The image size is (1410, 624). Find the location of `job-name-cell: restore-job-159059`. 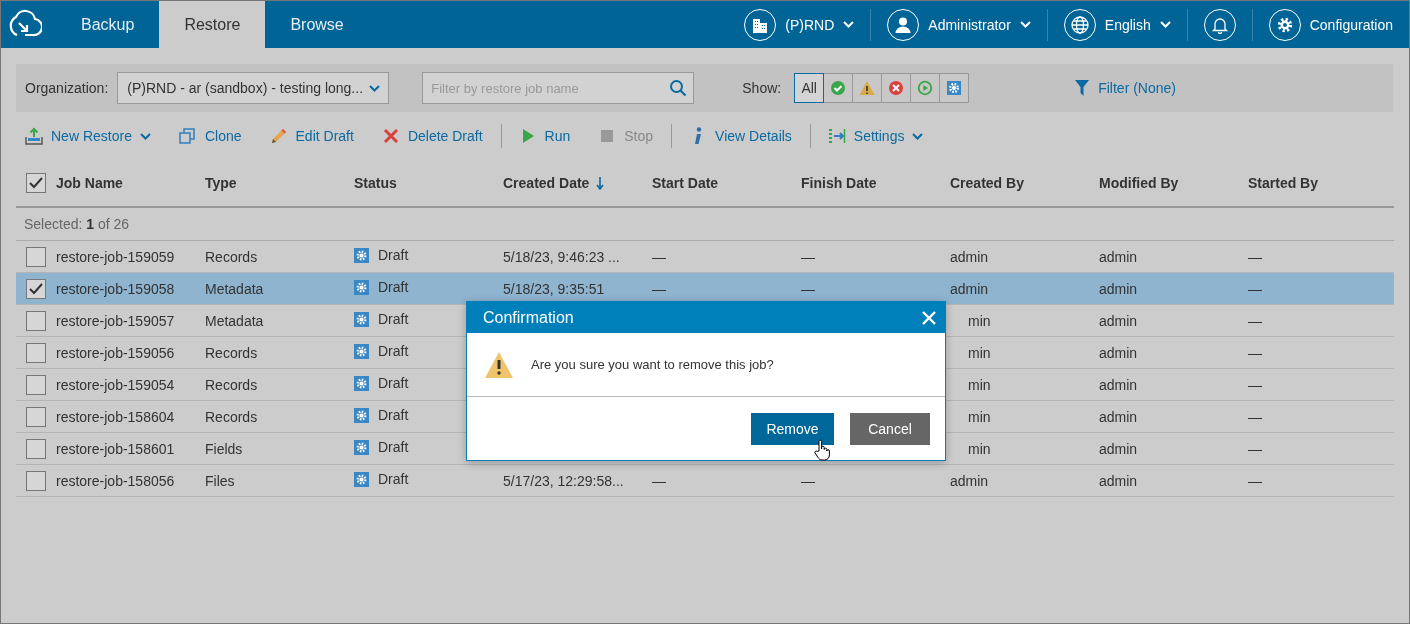

job-name-cell: restore-job-159059 is located at coordinates (115, 256).